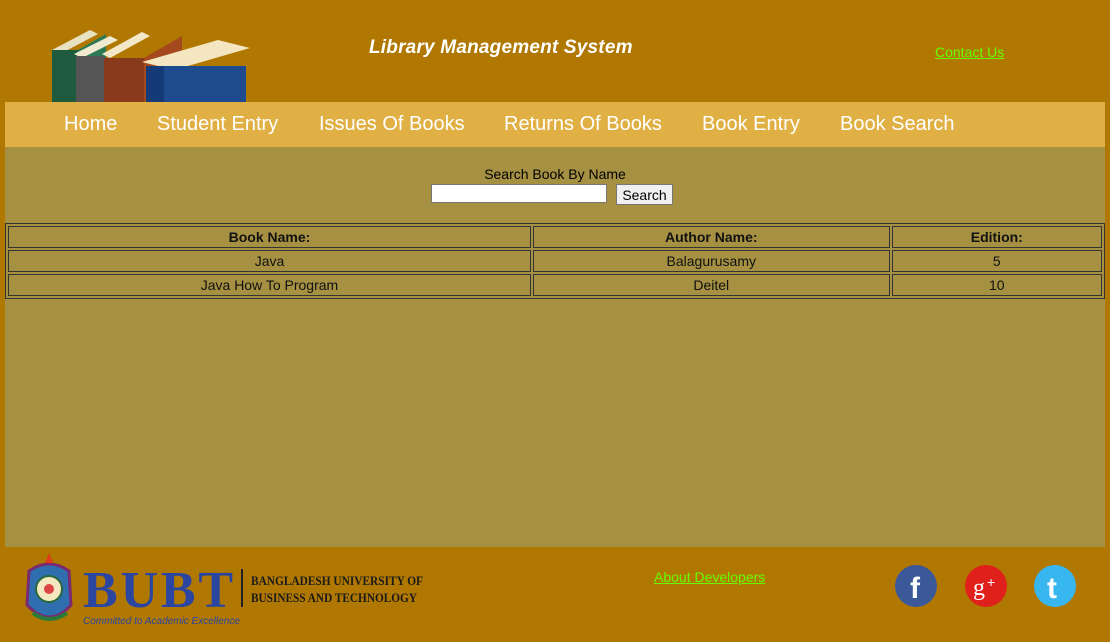 The image size is (1110, 642). What do you see at coordinates (583, 124) in the screenshot?
I see `nav-item-returns-of-books: Returns Of Books` at bounding box center [583, 124].